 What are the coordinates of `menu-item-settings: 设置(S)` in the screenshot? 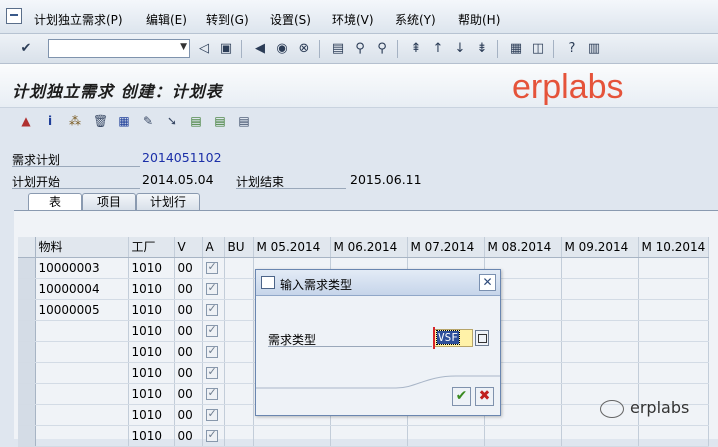 It's located at (290, 19).